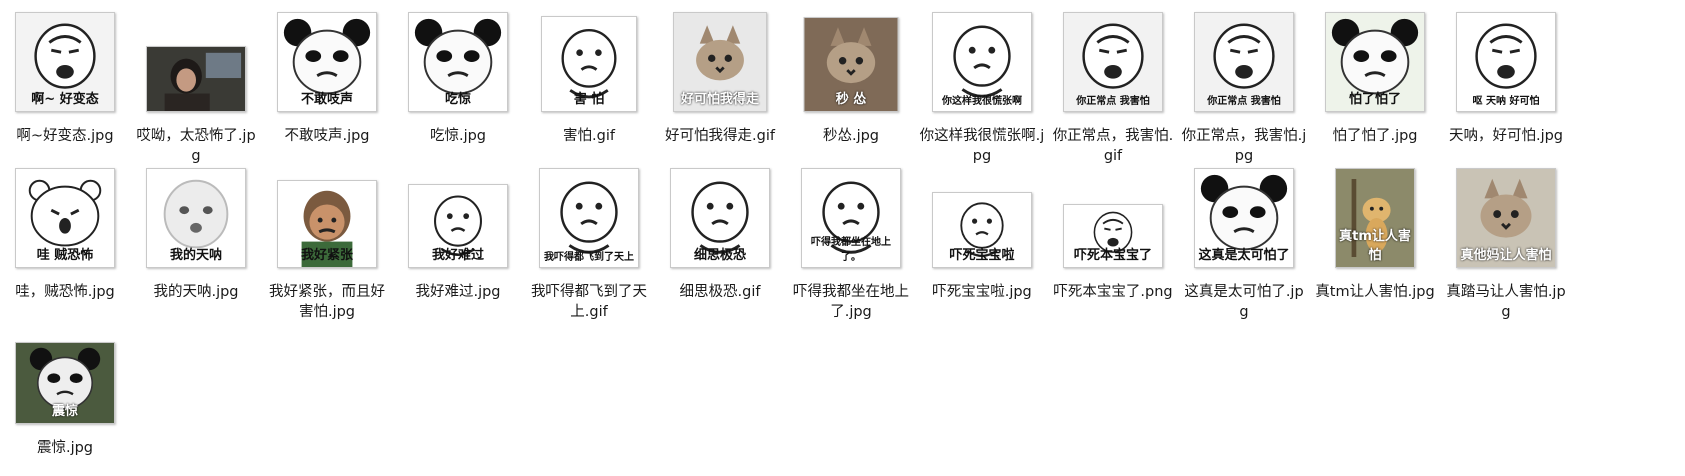 The width and height of the screenshot is (1685, 476). I want to click on file-name-label: 好可怕我得走.gif, so click(720, 136).